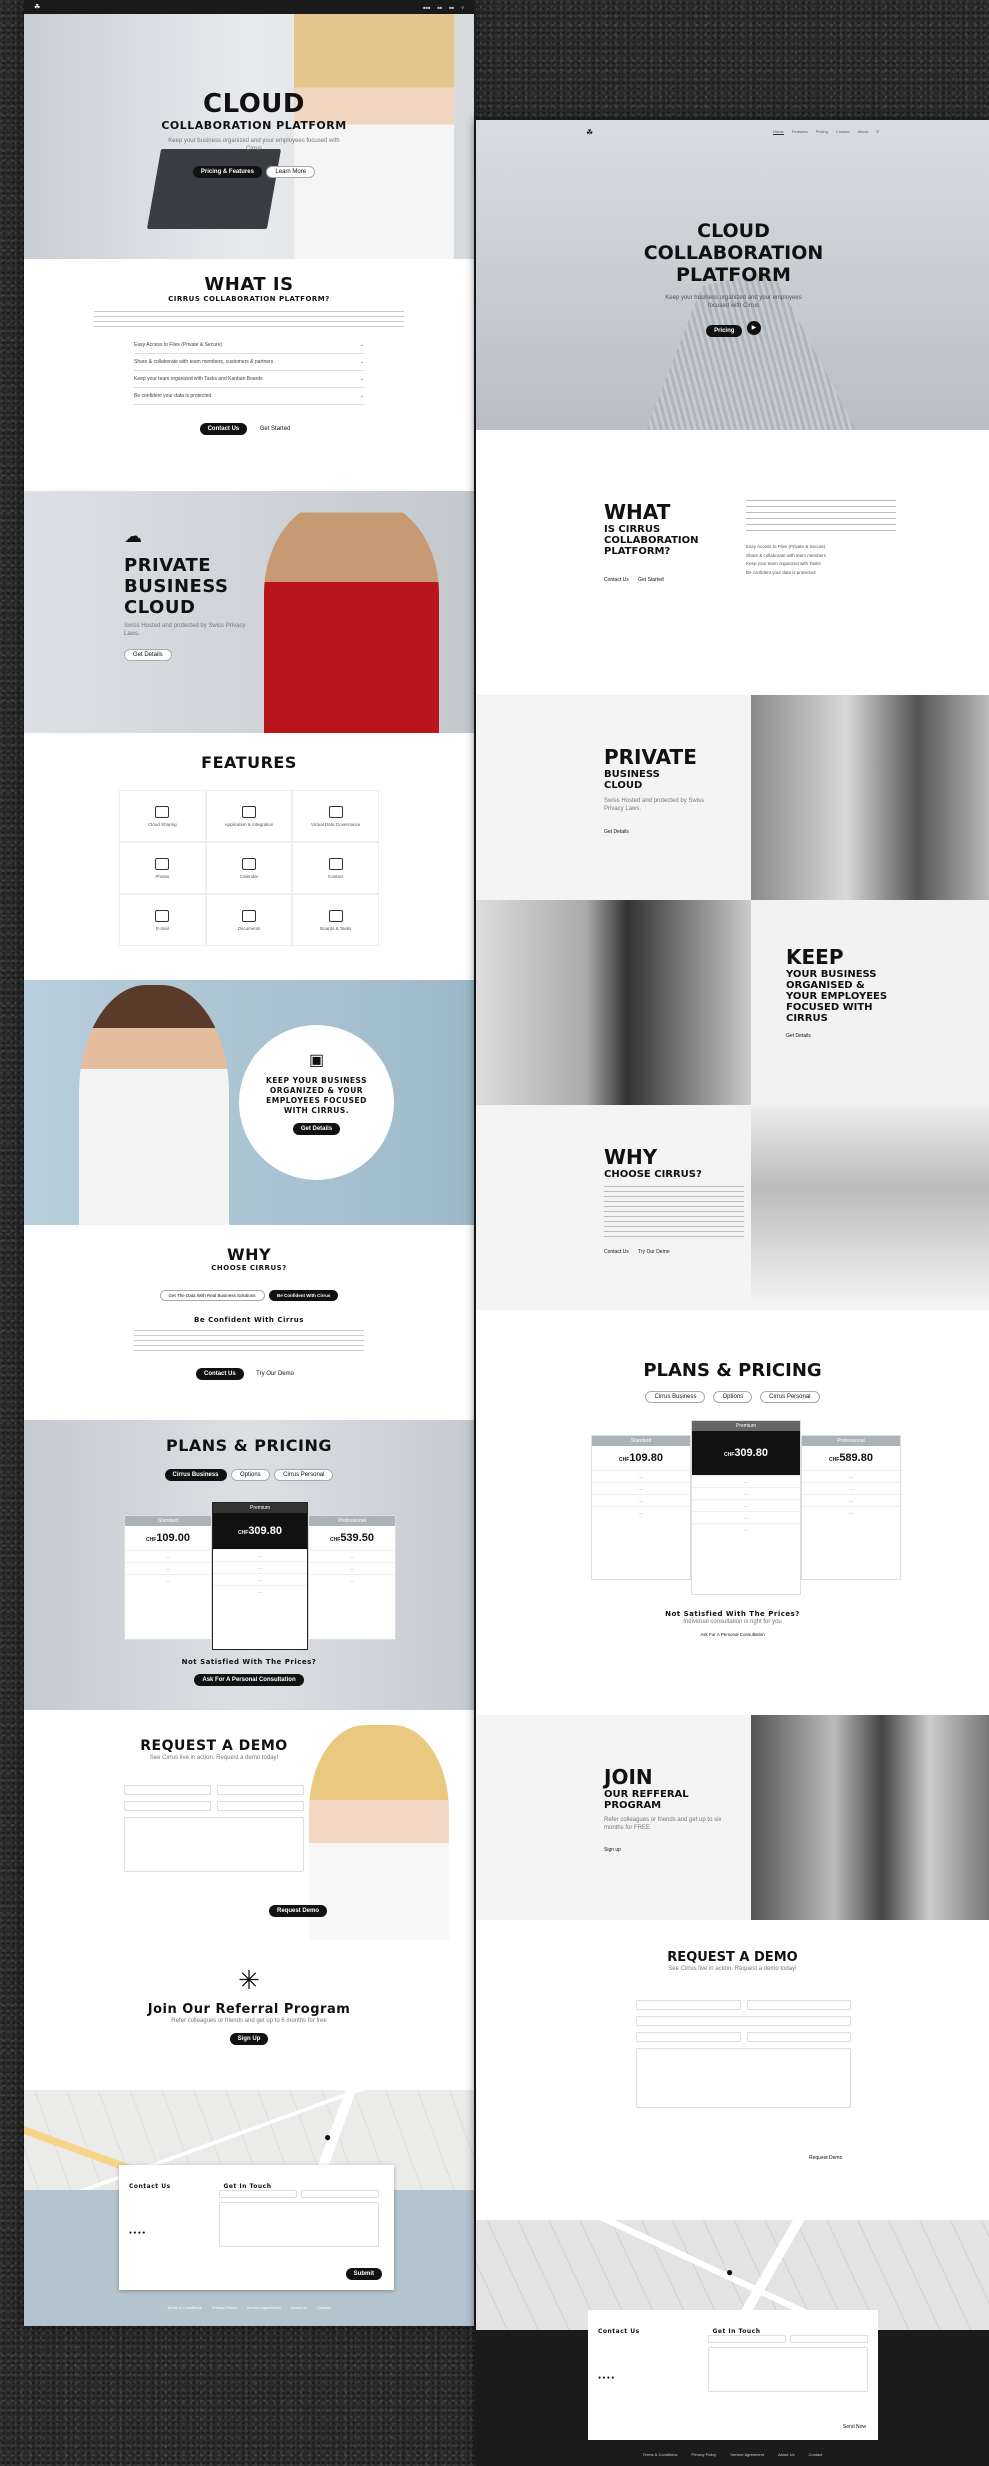 The width and height of the screenshot is (989, 2466). Describe the element at coordinates (732, 1370) in the screenshot. I see `plans-title: PLANS & PRICING` at that location.